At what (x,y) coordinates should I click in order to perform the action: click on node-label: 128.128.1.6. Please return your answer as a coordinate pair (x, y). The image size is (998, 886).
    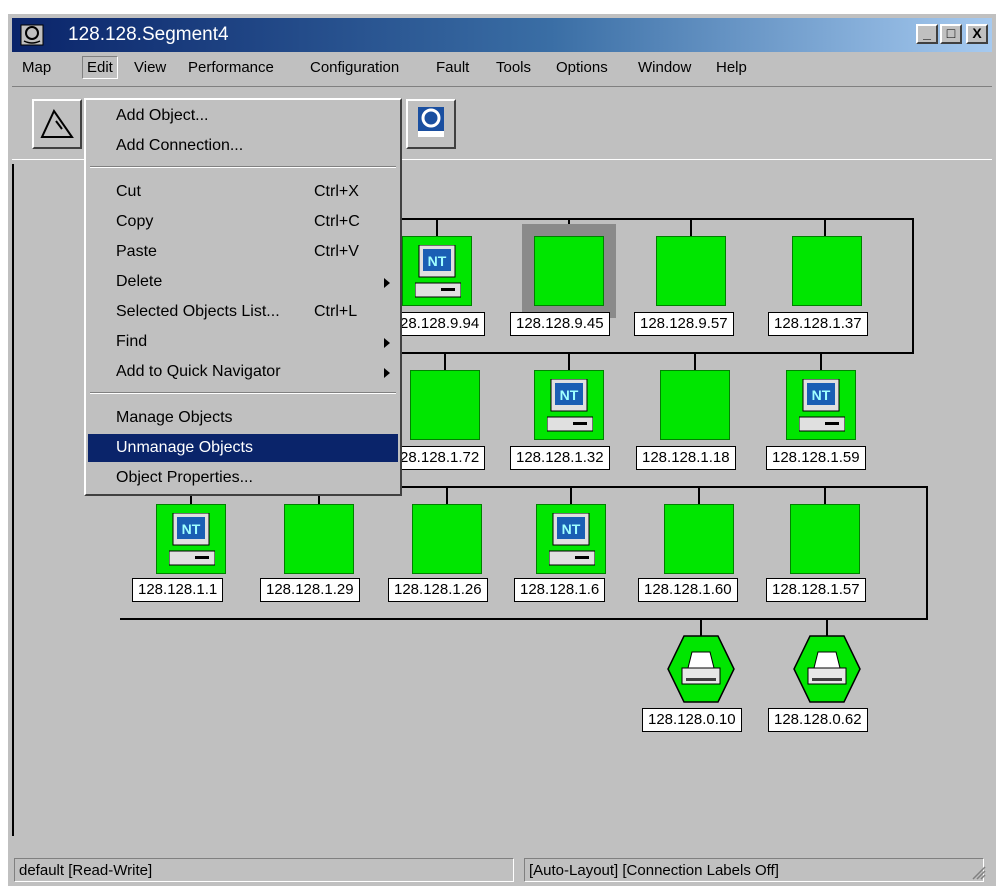
    Looking at the image, I should click on (560, 590).